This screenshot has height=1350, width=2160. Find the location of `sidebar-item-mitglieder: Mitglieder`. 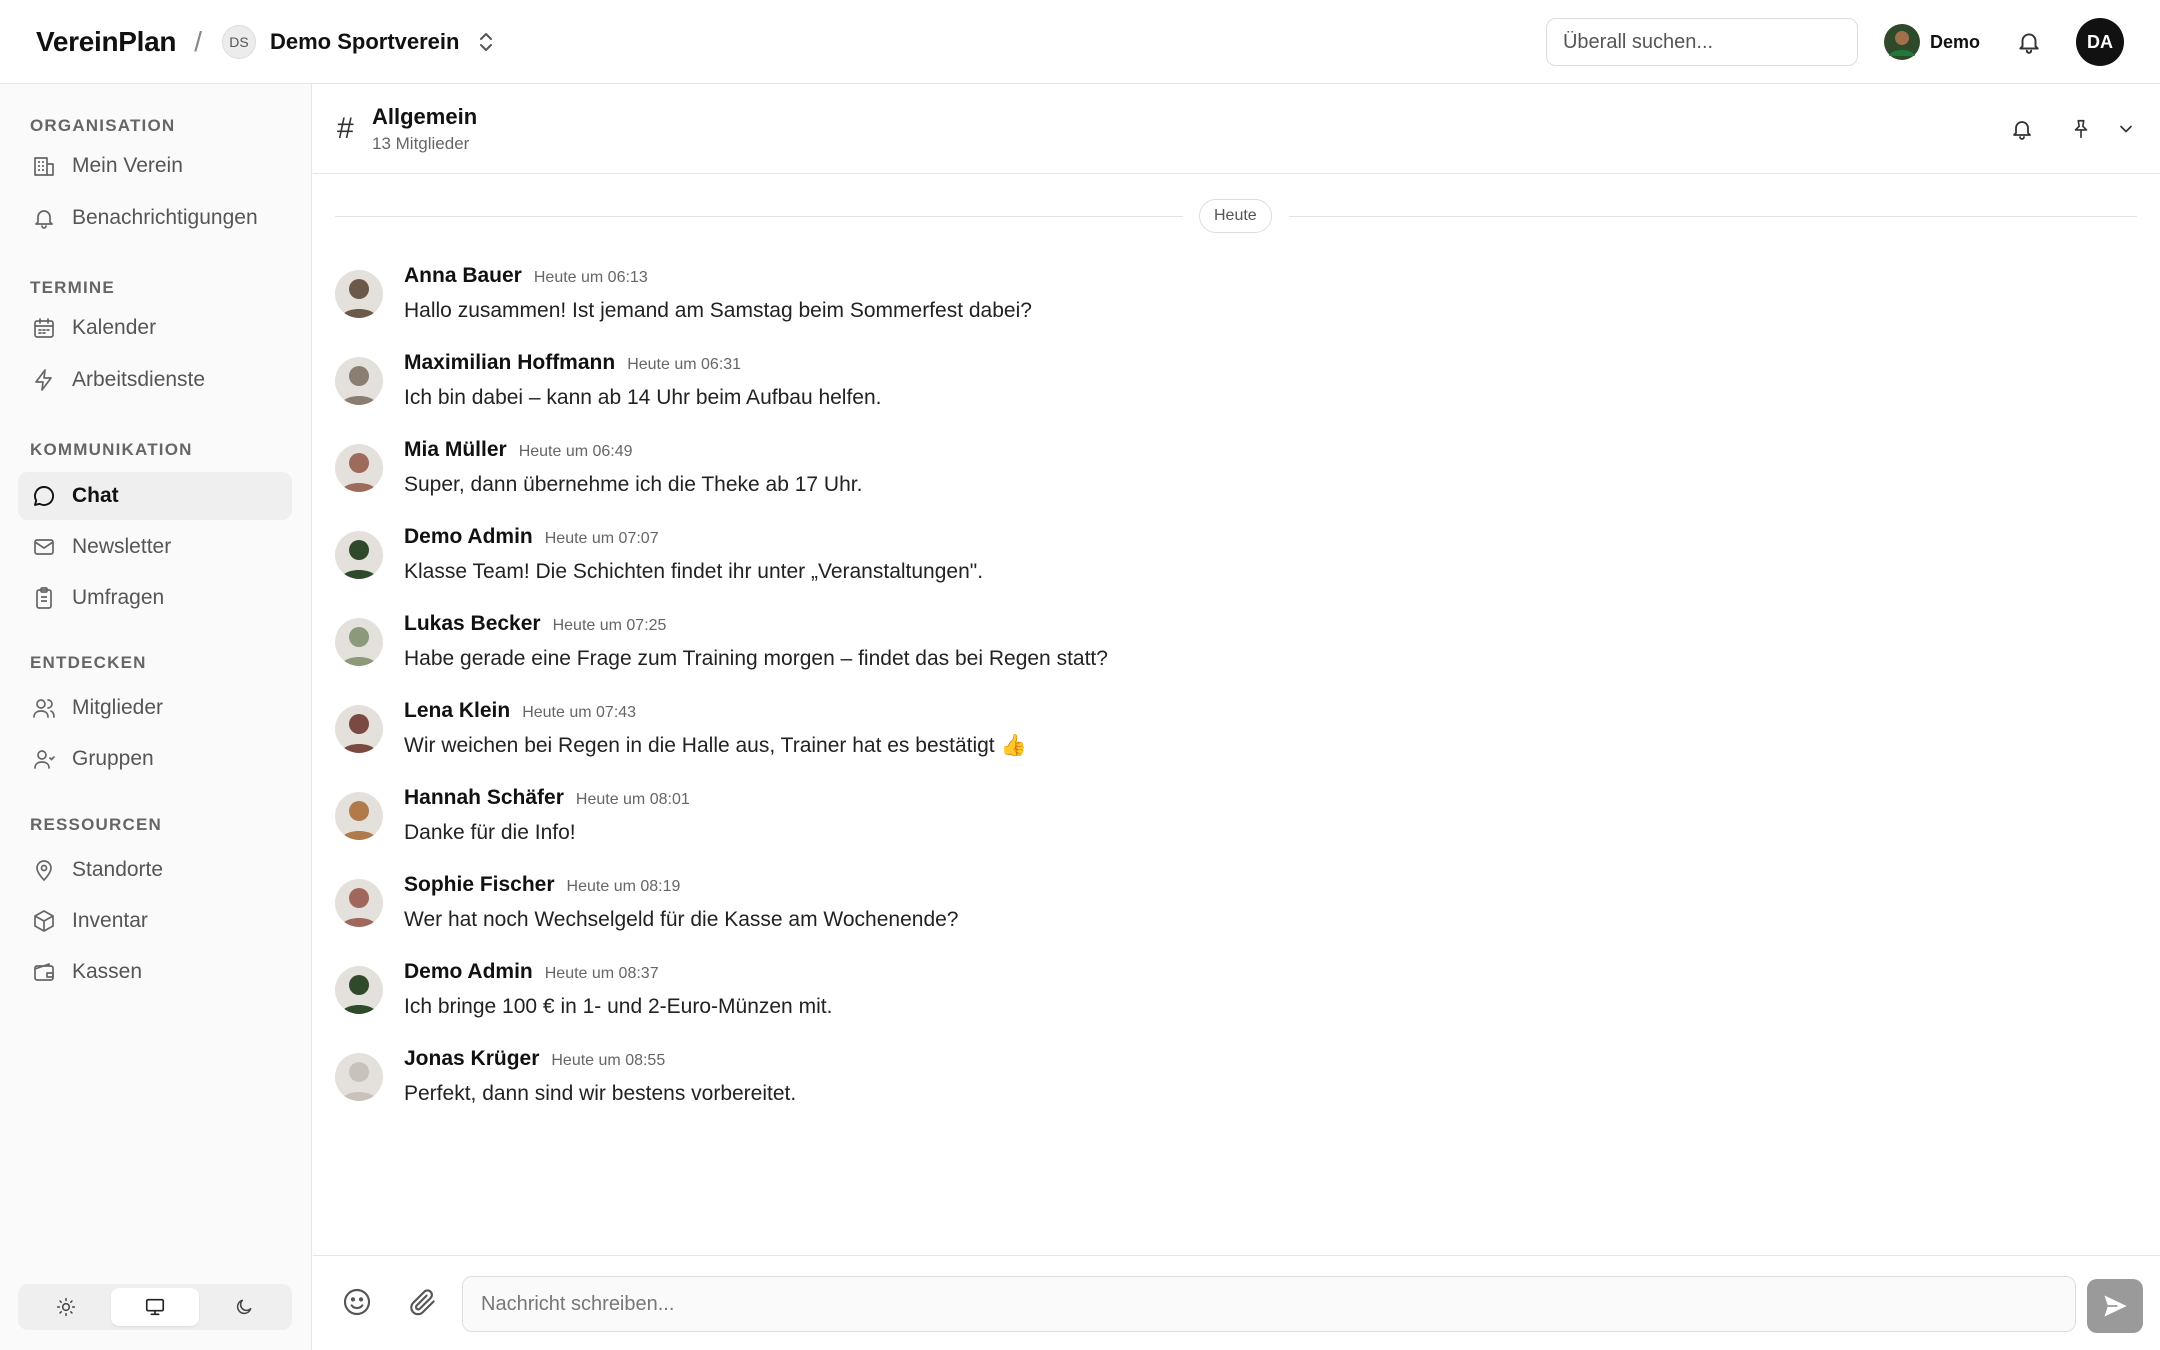

sidebar-item-mitglieder: Mitglieder is located at coordinates (155, 708).